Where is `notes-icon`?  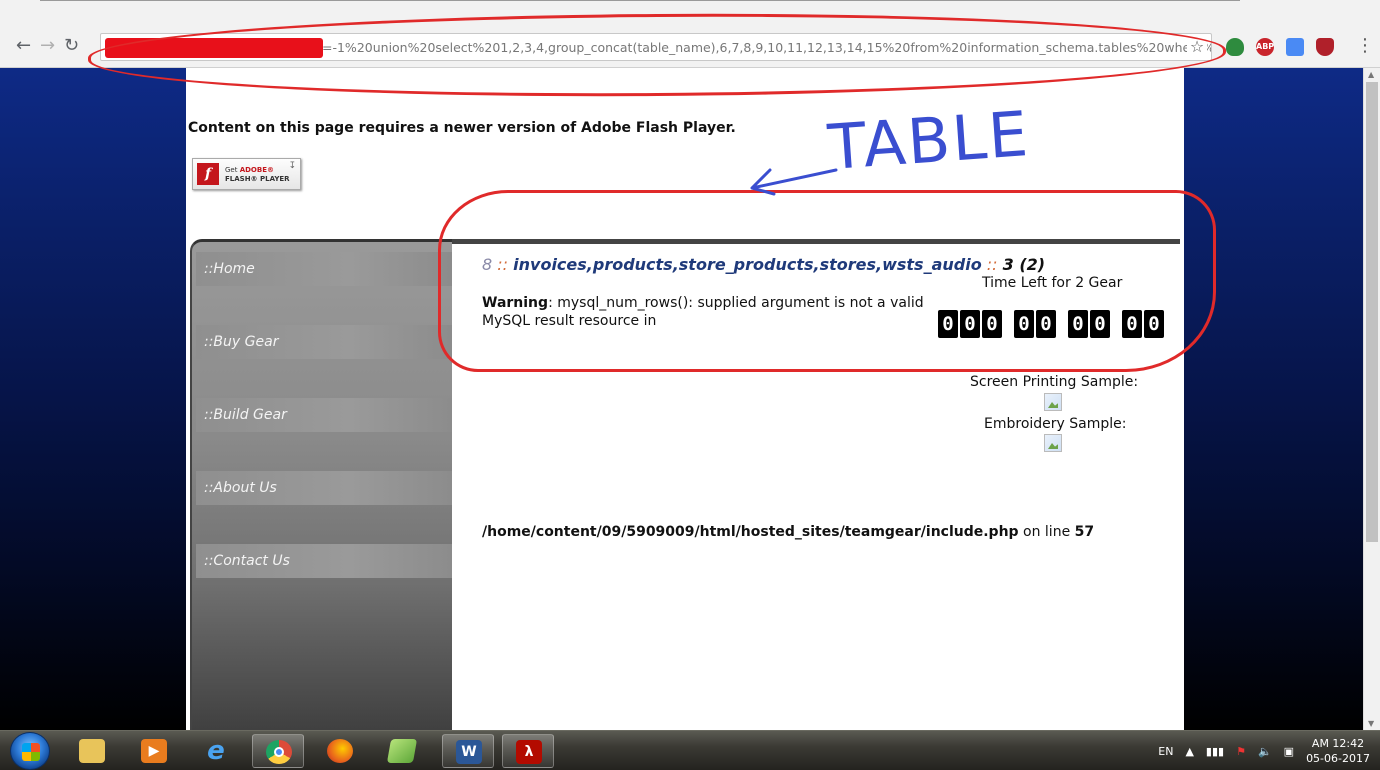 notes-icon is located at coordinates (402, 751).